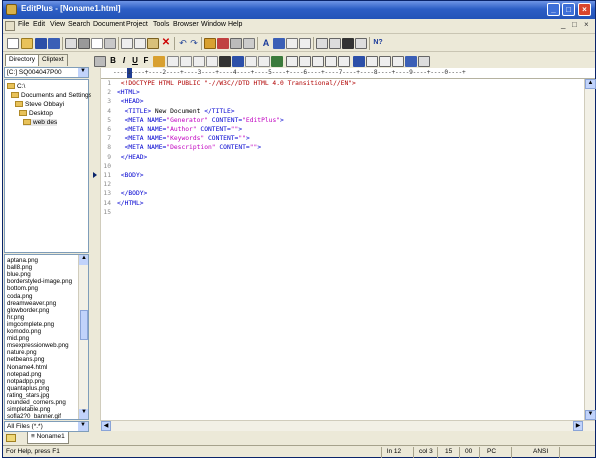  What do you see at coordinates (24, 331) in the screenshot?
I see `file-list-item: komodo.png` at bounding box center [24, 331].